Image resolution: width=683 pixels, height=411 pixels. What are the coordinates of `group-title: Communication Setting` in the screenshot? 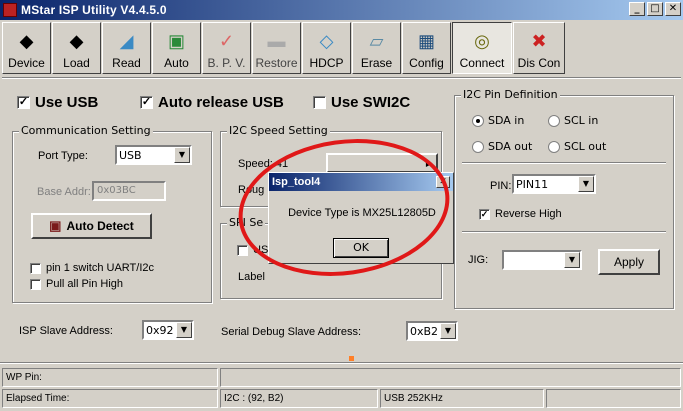 It's located at (86, 130).